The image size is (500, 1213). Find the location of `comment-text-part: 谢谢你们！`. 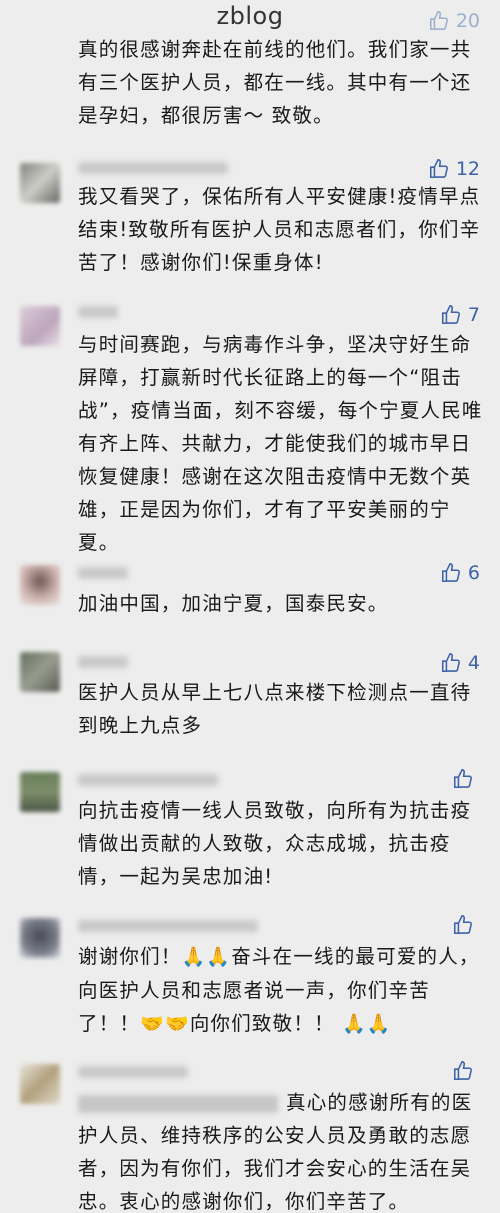

comment-text-part: 谢谢你们！ is located at coordinates (130, 956).